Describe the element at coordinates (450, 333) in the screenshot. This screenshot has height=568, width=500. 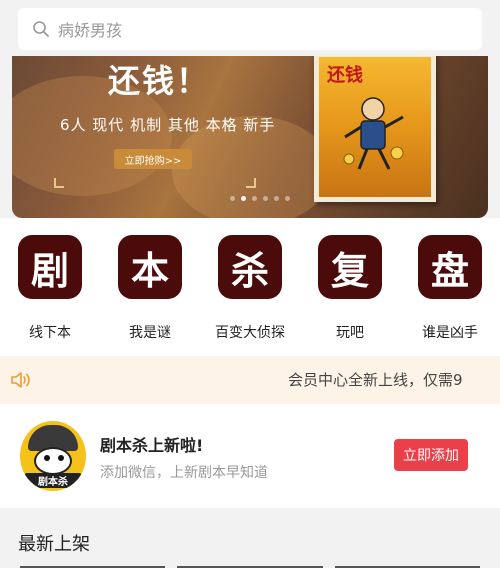
I see `category-label: 谁是凶手` at that location.